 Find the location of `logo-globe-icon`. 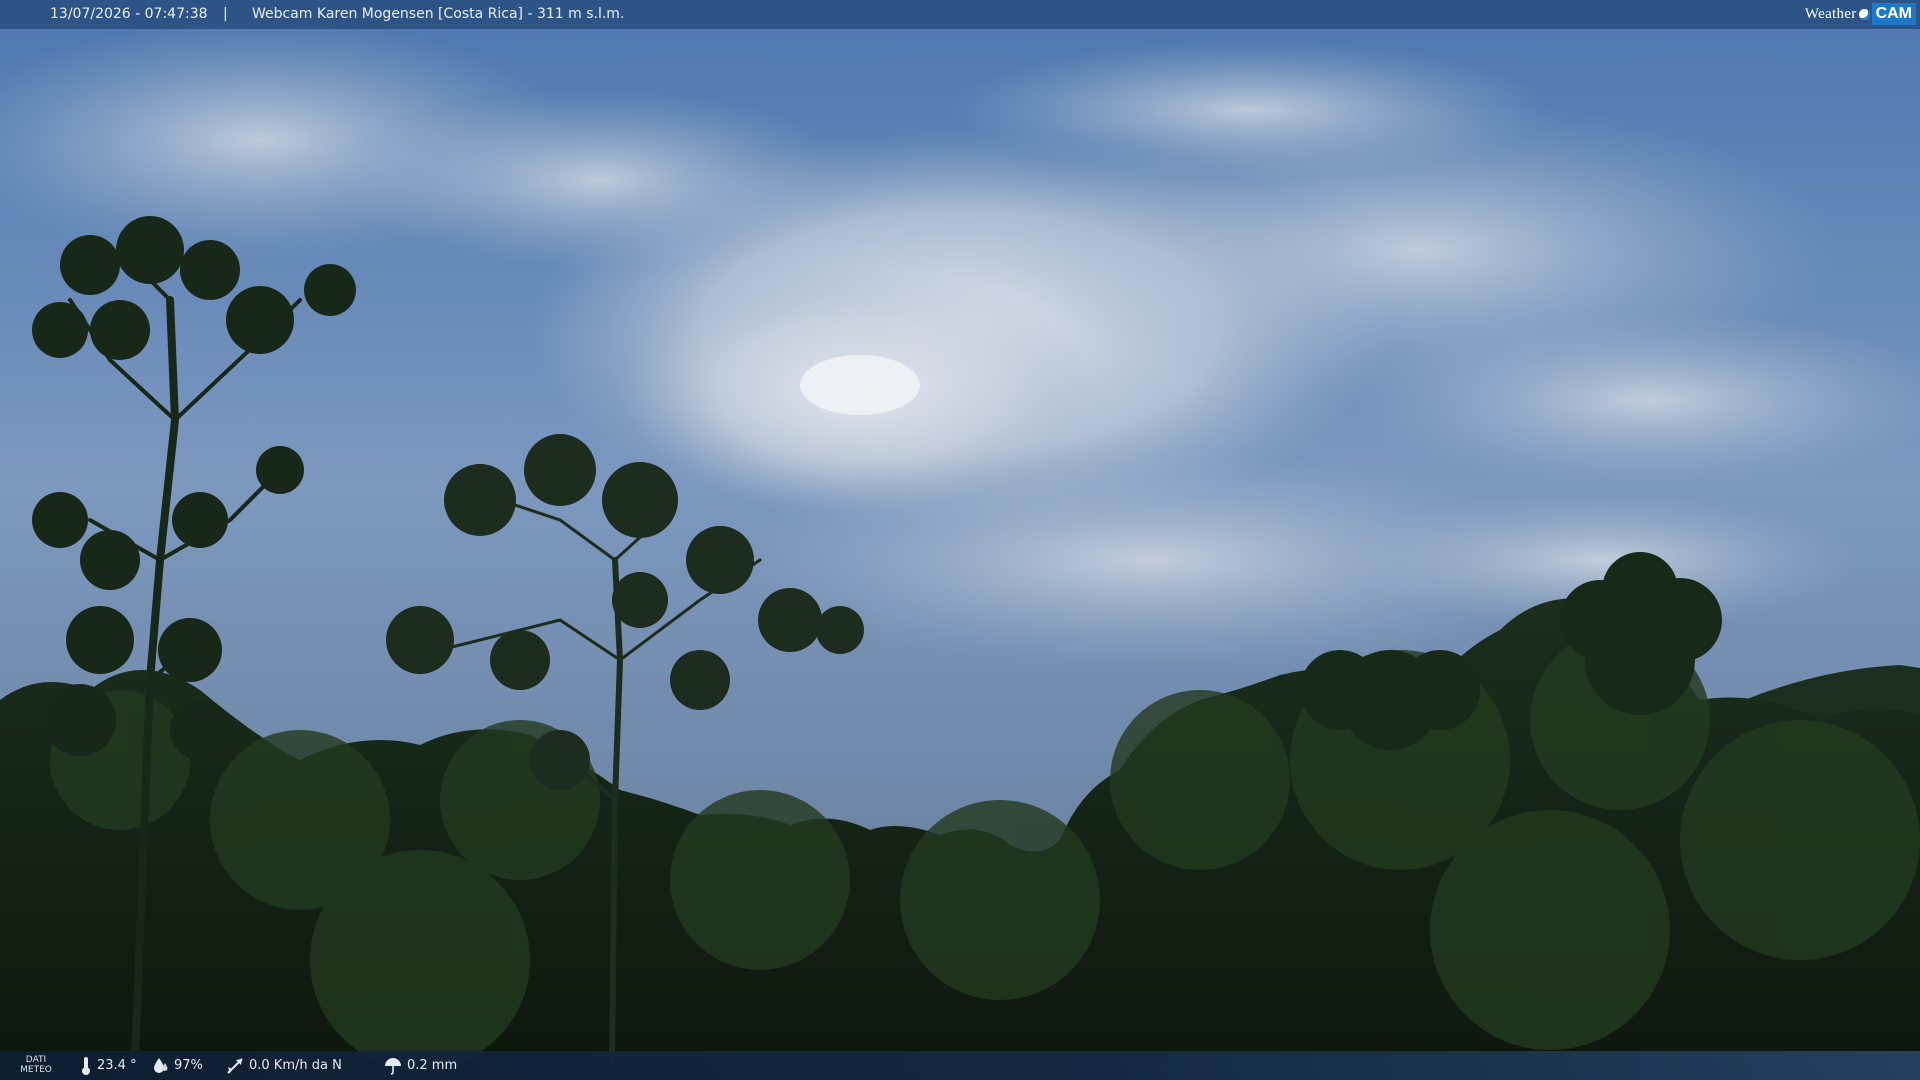

logo-globe-icon is located at coordinates (1864, 14).